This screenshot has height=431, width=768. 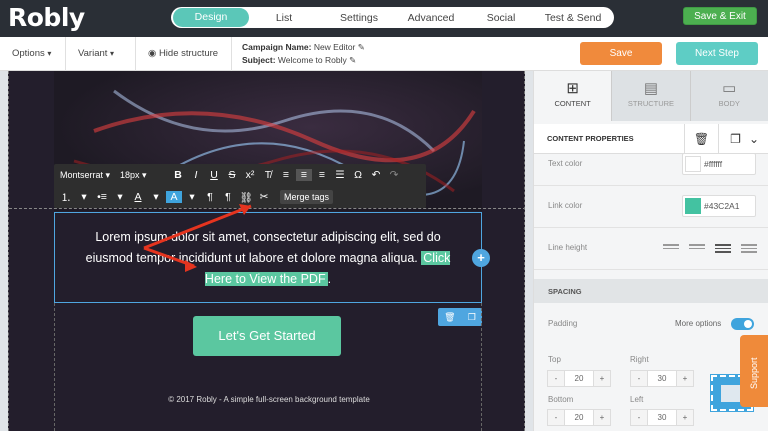 What do you see at coordinates (358, 175) in the screenshot?
I see `special-char-icon: Ω` at bounding box center [358, 175].